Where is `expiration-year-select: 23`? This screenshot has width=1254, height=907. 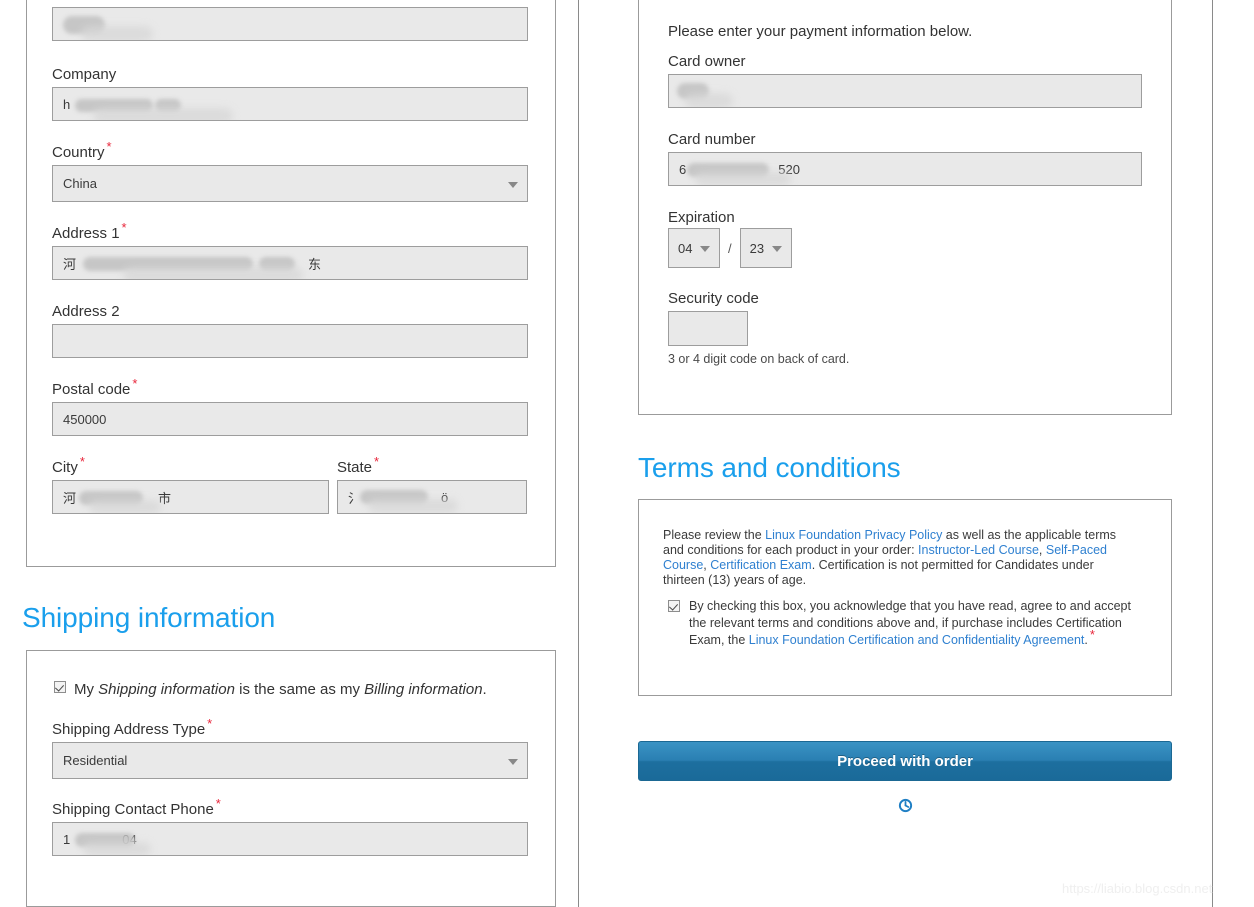
expiration-year-select: 23 is located at coordinates (765, 248).